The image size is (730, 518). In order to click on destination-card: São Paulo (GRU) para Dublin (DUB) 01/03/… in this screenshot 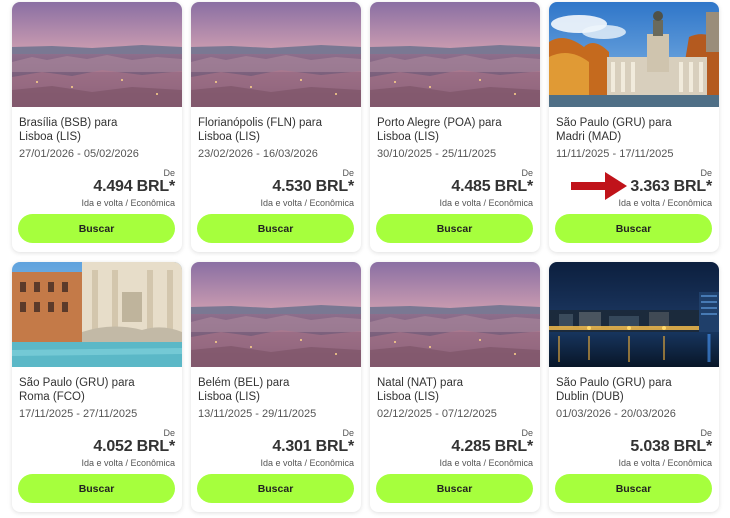, I will do `click(634, 387)`.